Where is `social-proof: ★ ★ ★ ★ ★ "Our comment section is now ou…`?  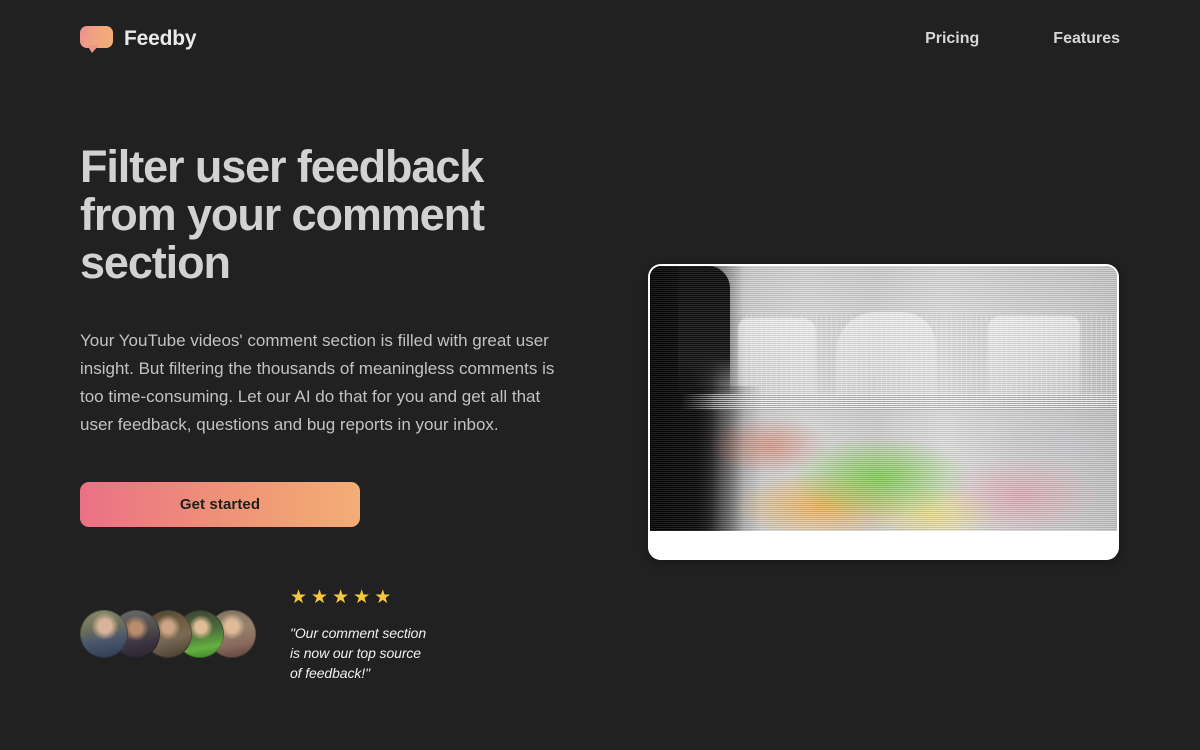
social-proof: ★ ★ ★ ★ ★ "Our comment section is now ou… is located at coordinates (253, 635).